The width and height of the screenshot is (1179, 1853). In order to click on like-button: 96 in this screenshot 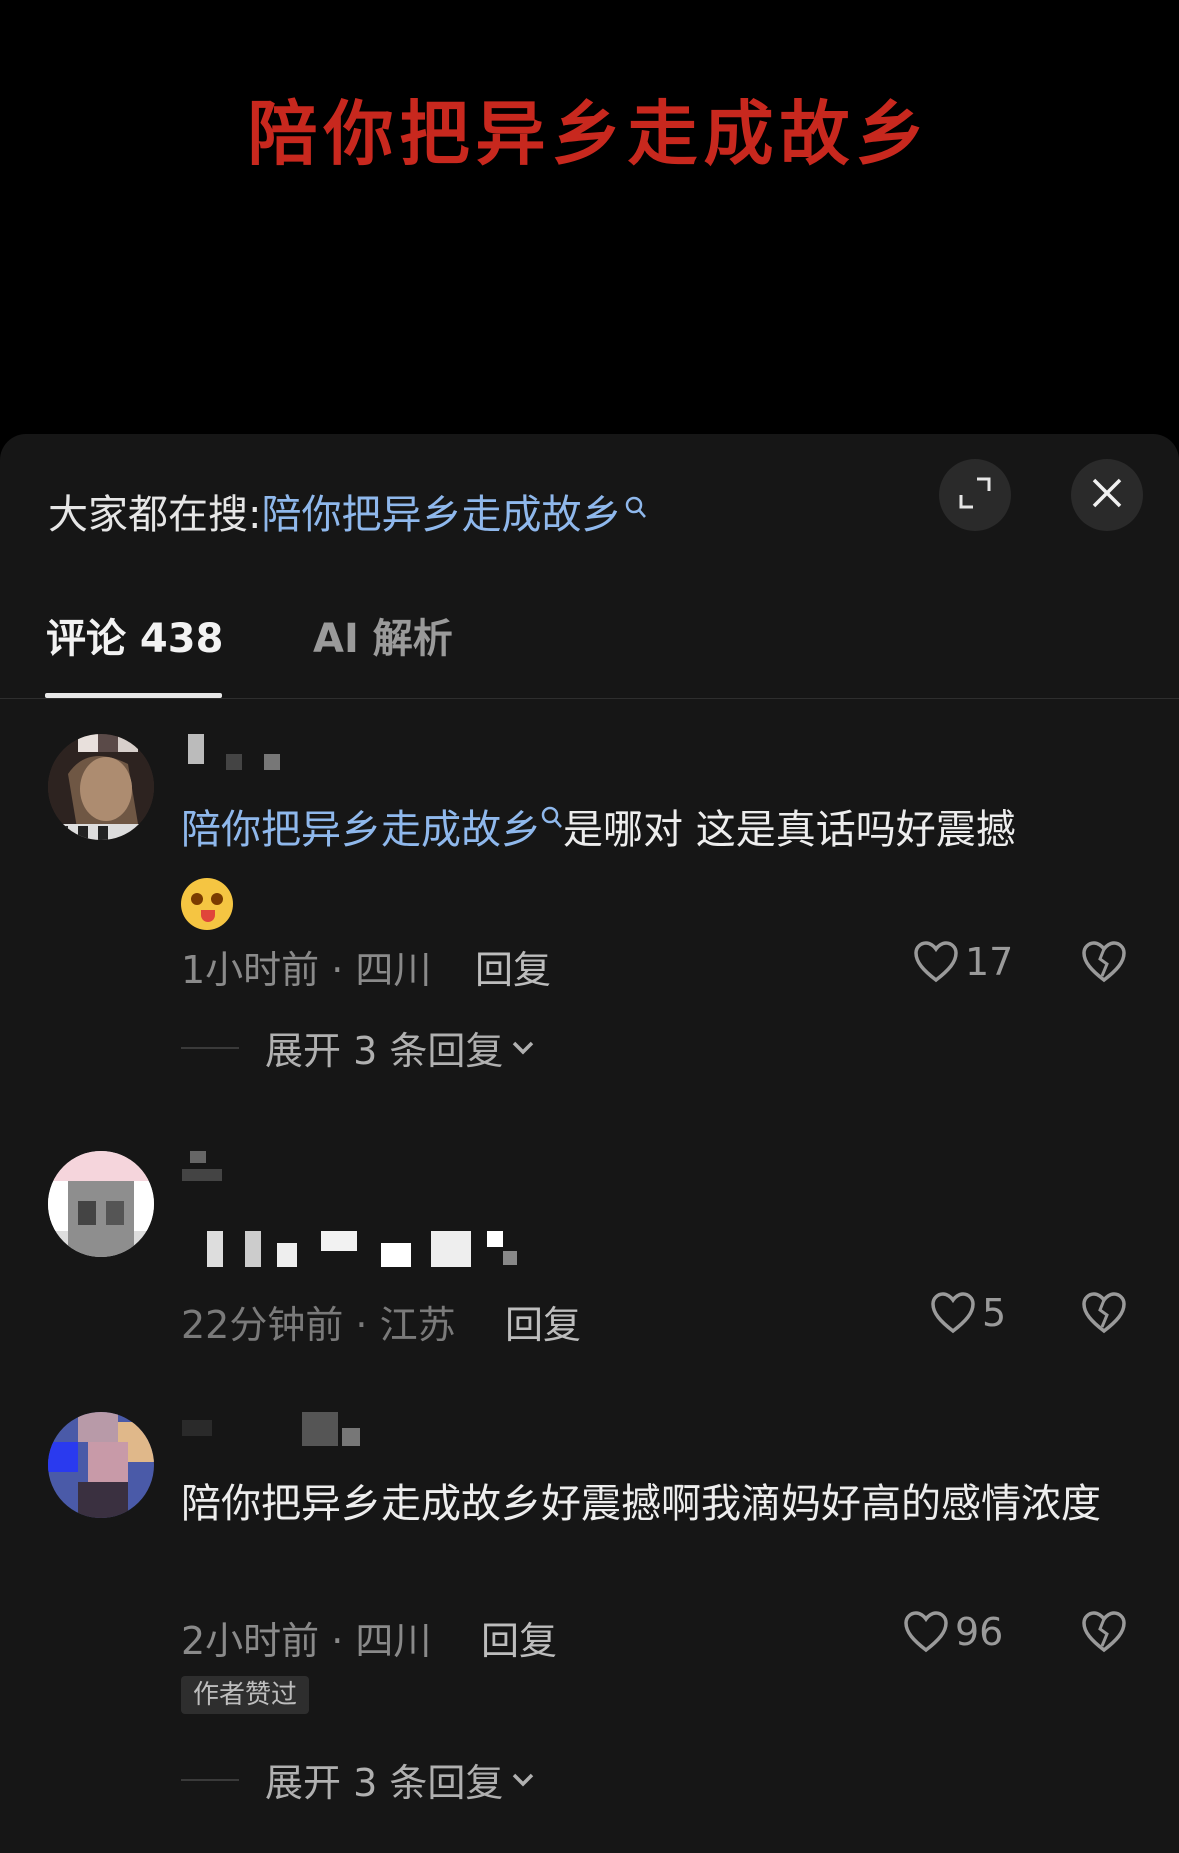, I will do `click(953, 1632)`.